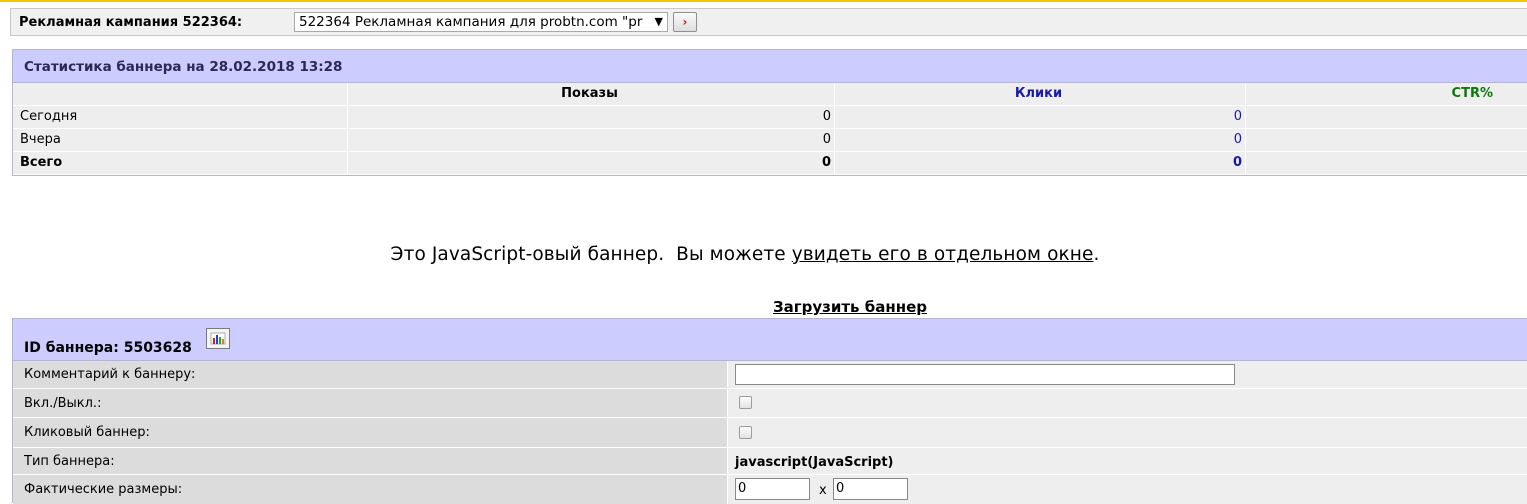 This screenshot has height=504, width=1527. Describe the element at coordinates (770, 340) in the screenshot. I see `banner-properties-header: ID баннера: 5503628` at that location.